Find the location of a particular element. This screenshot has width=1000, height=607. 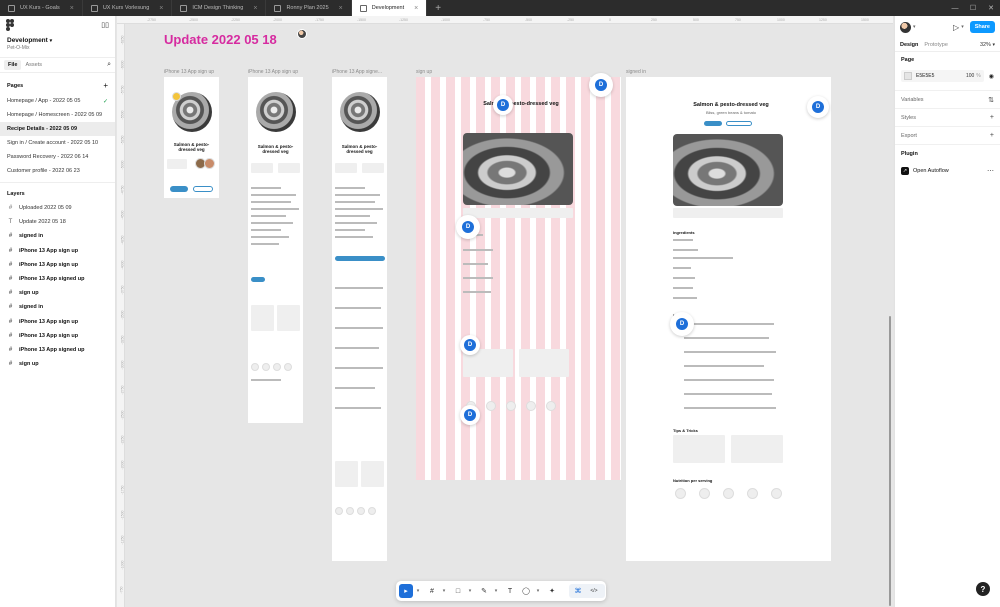

pen-tool-icon: ✎ is located at coordinates (484, 591).